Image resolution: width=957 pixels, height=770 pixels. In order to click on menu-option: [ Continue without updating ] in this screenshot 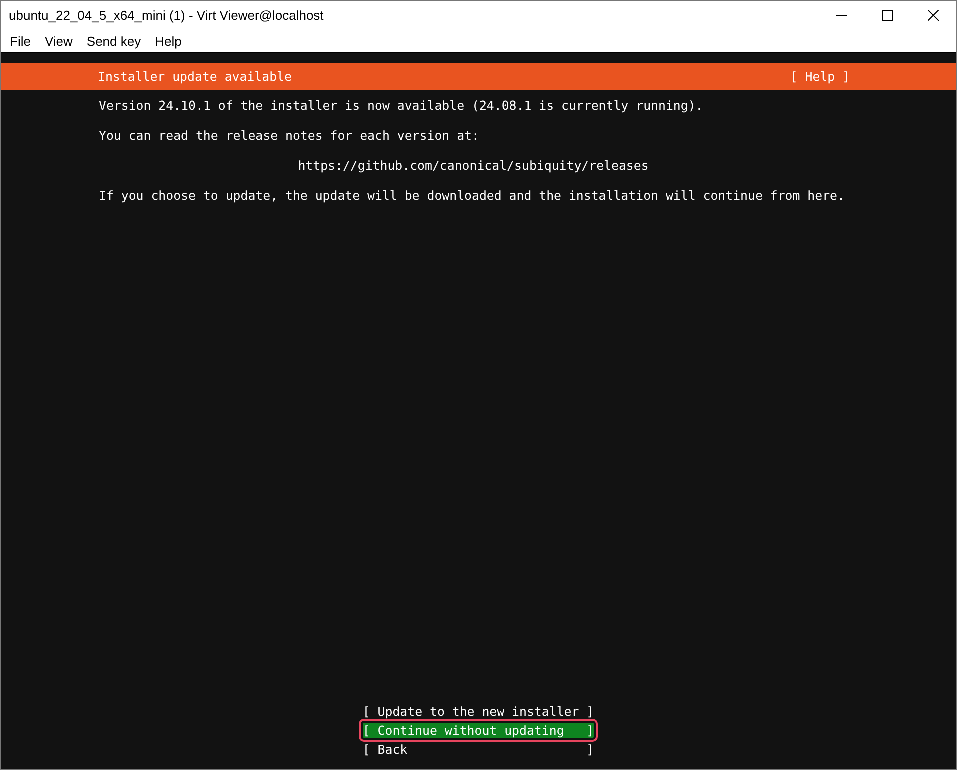, I will do `click(478, 730)`.